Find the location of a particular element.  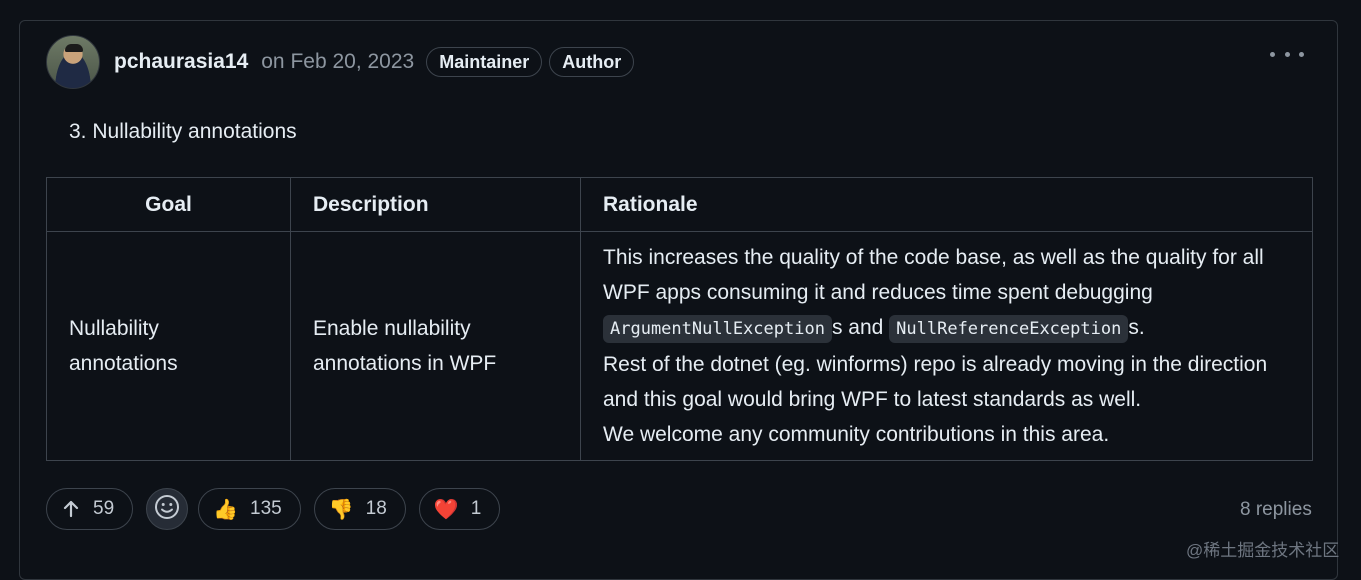

thumbs-up-icon: 👍 is located at coordinates (226, 509).